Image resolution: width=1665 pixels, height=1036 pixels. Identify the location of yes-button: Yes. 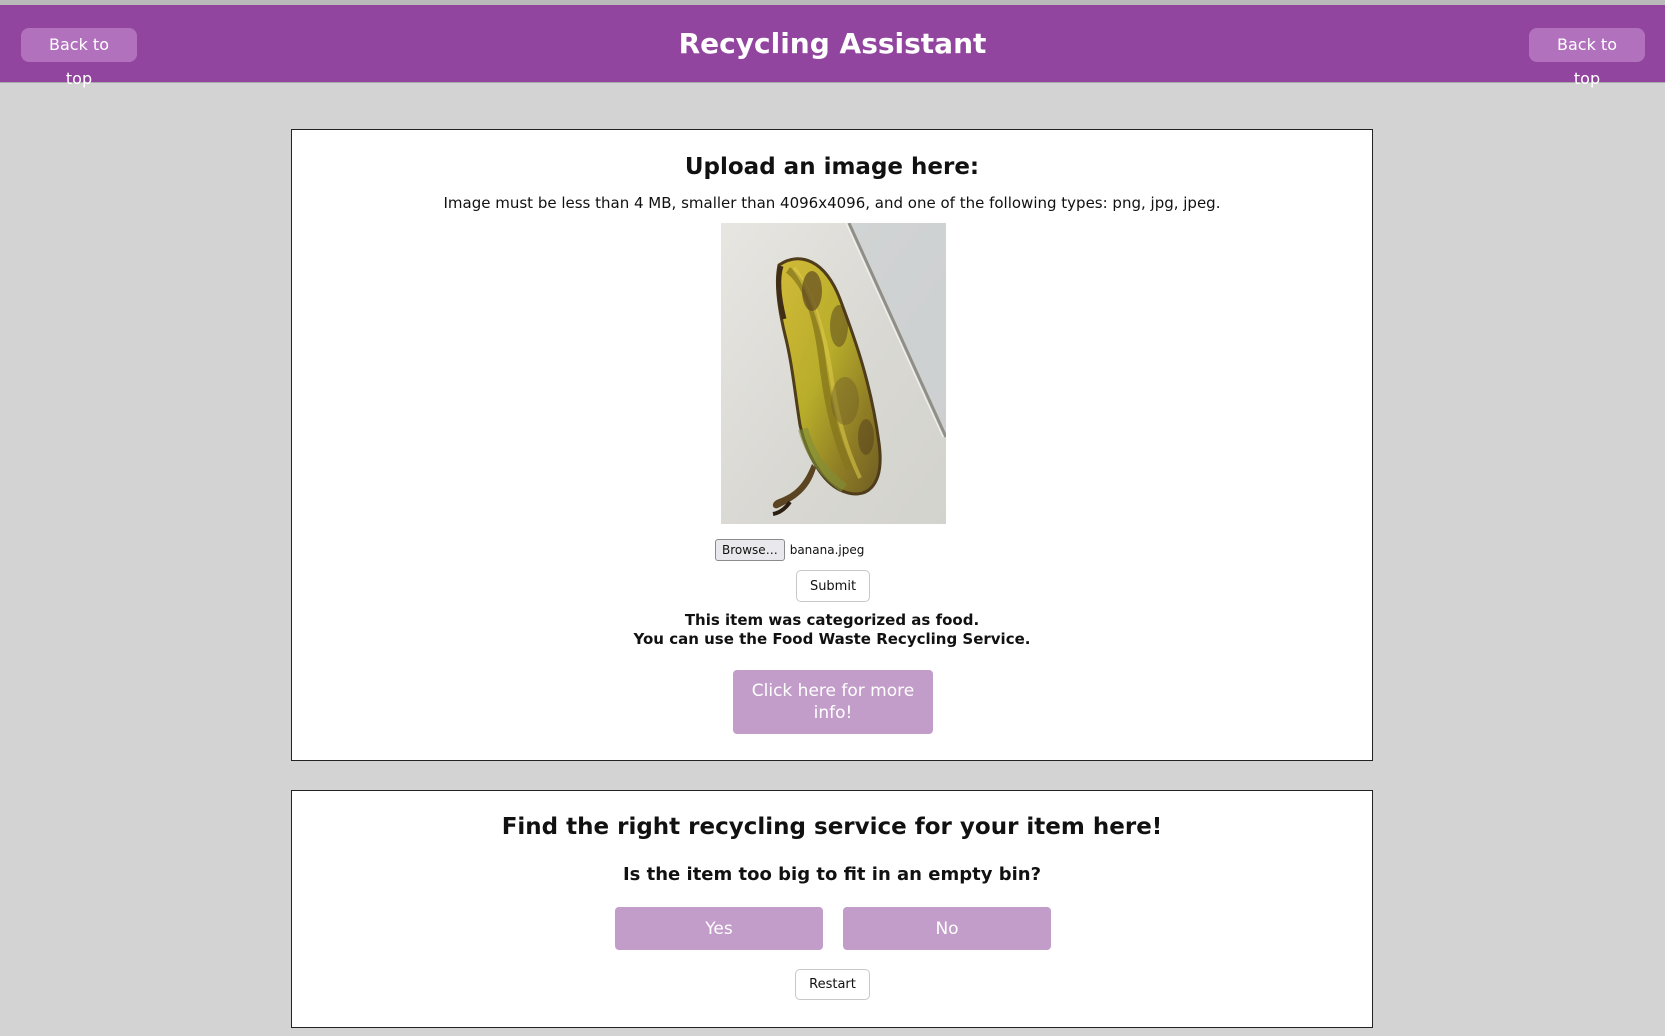
(719, 928).